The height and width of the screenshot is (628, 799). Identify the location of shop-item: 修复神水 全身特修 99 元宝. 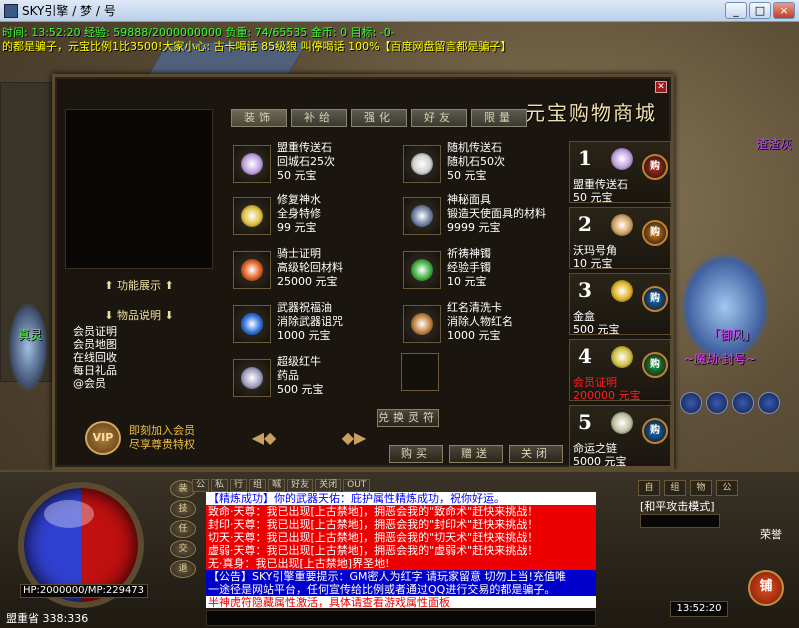
(315, 216).